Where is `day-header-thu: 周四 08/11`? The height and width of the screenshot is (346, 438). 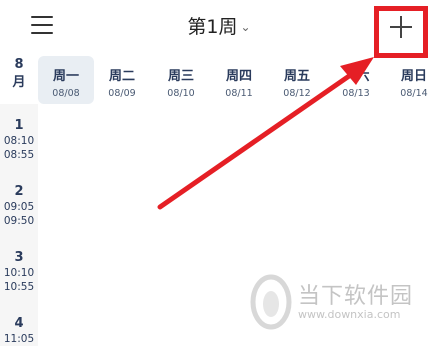 day-header-thu: 周四 08/11 is located at coordinates (239, 80).